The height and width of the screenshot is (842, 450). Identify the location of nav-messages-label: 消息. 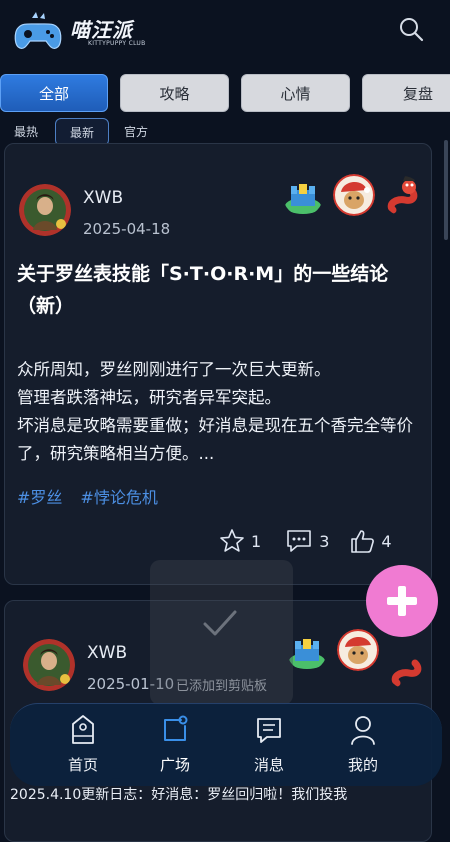
(268, 765).